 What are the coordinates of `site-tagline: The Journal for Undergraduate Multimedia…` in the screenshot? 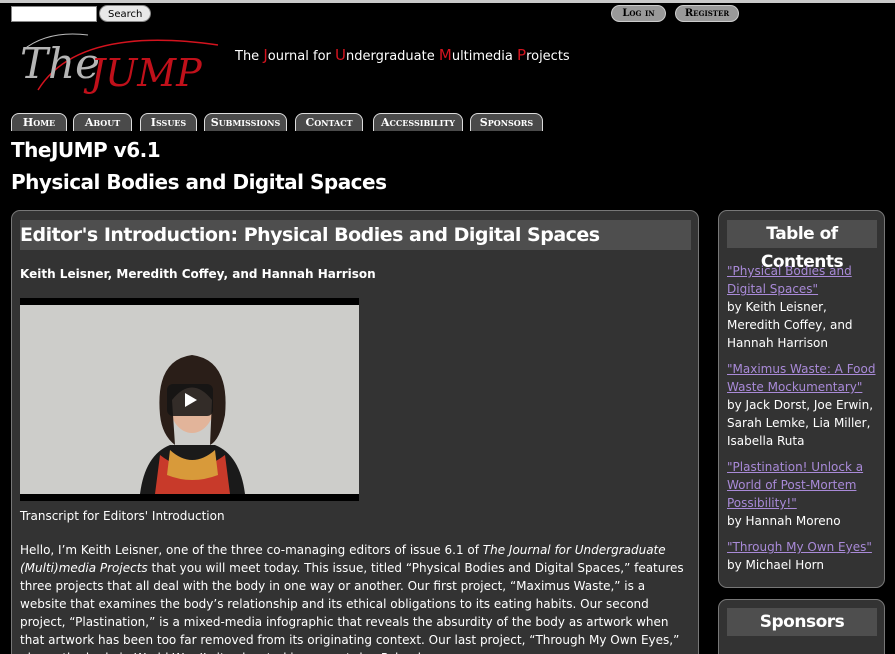 It's located at (402, 55).